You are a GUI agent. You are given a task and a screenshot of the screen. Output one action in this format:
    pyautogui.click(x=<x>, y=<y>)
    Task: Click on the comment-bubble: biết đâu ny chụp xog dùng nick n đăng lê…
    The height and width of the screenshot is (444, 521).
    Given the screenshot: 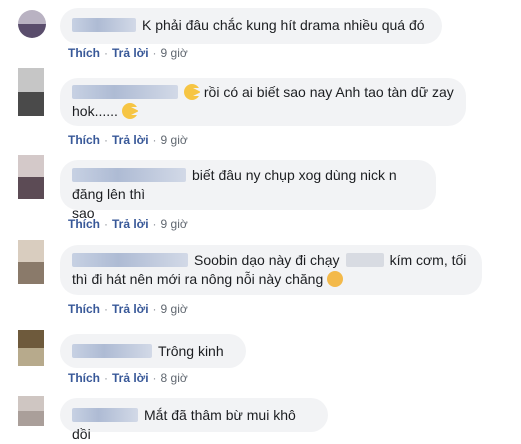 What is the action you would take?
    pyautogui.click(x=248, y=190)
    